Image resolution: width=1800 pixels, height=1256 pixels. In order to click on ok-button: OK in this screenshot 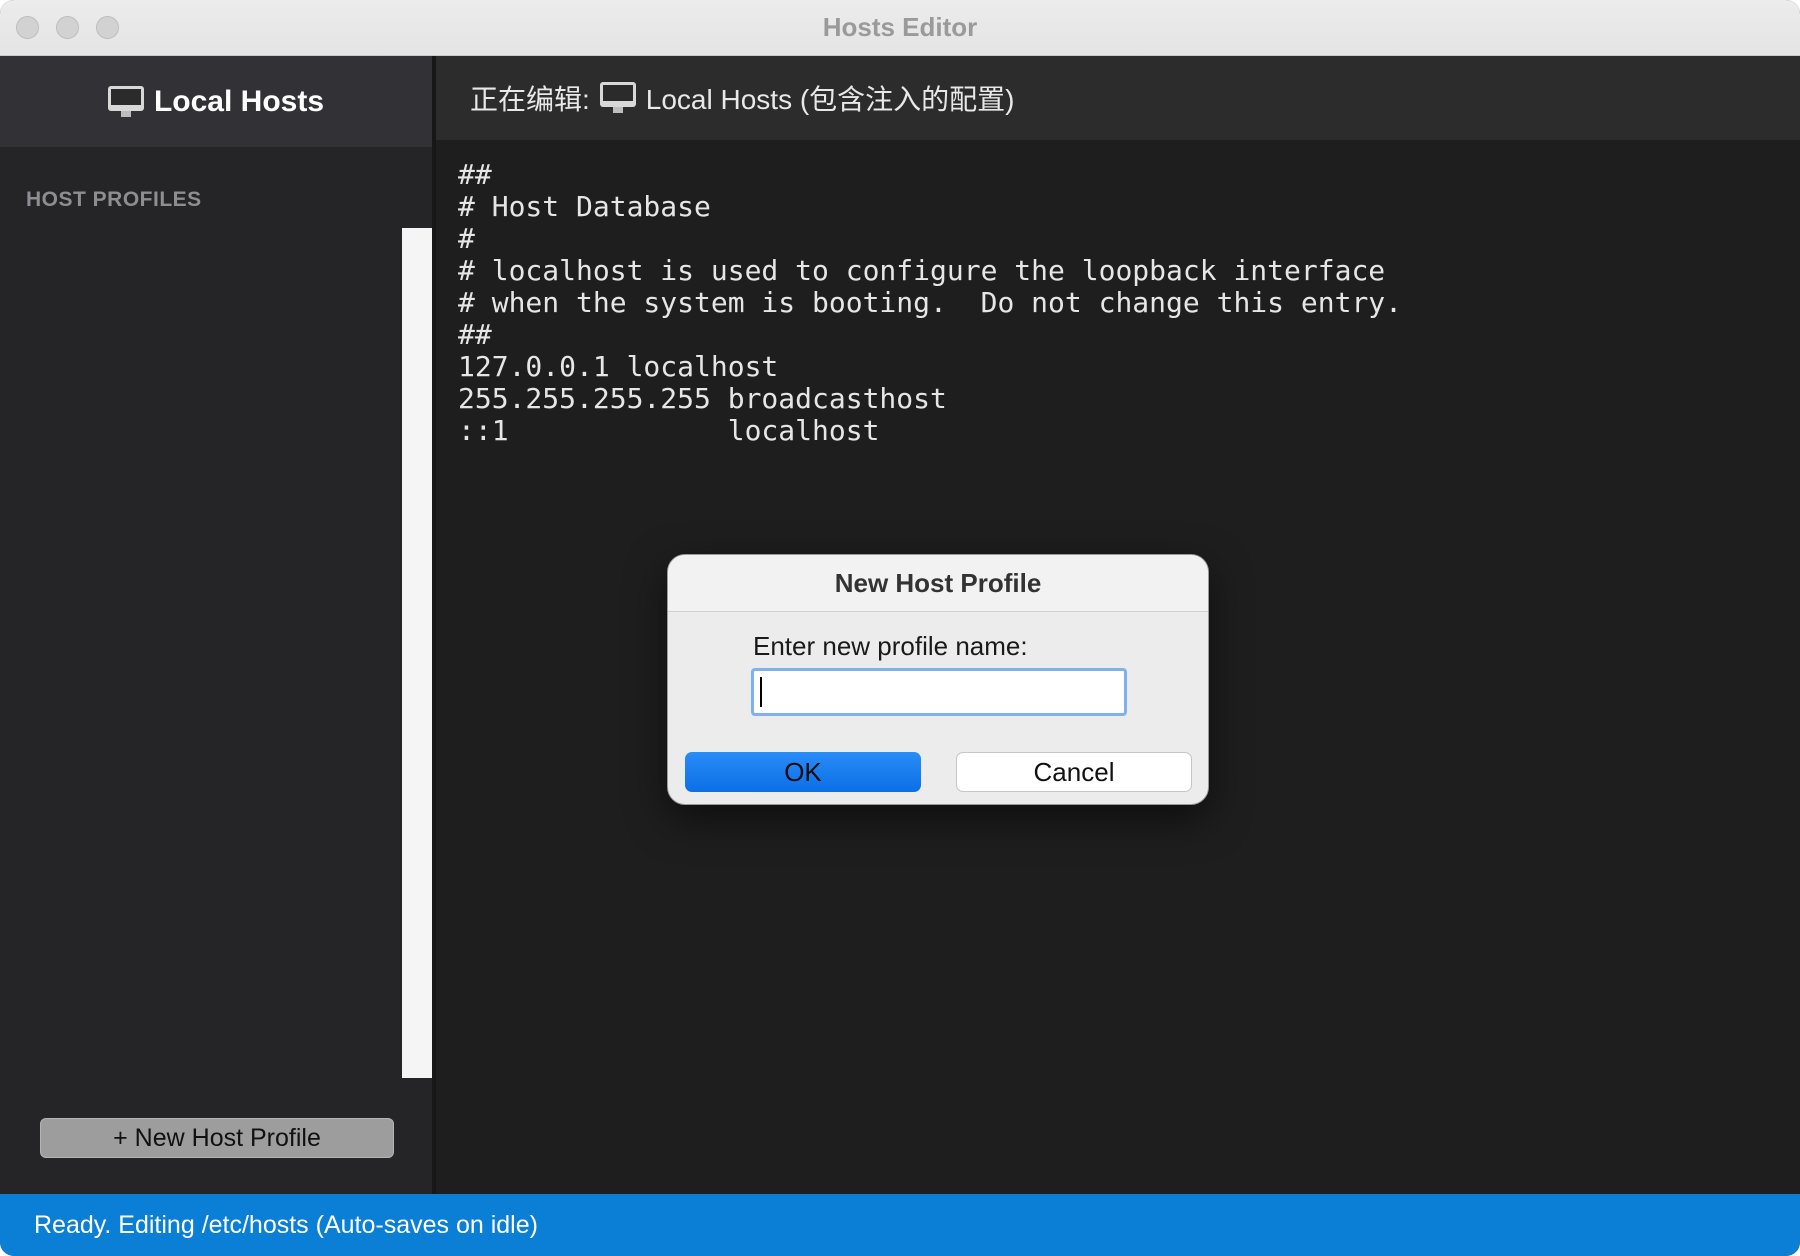, I will do `click(803, 772)`.